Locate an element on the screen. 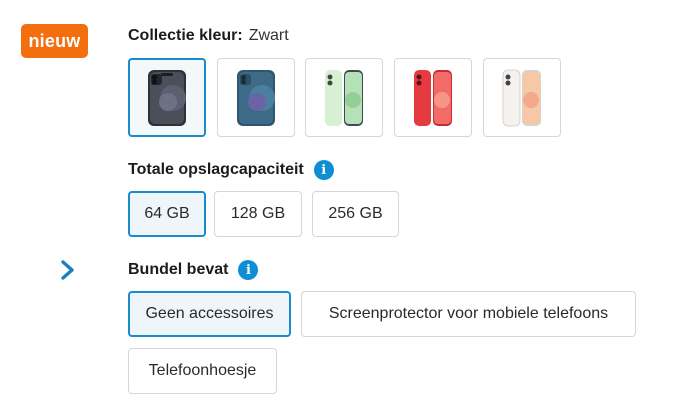 The width and height of the screenshot is (675, 408). color-swatch-rood is located at coordinates (433, 97).